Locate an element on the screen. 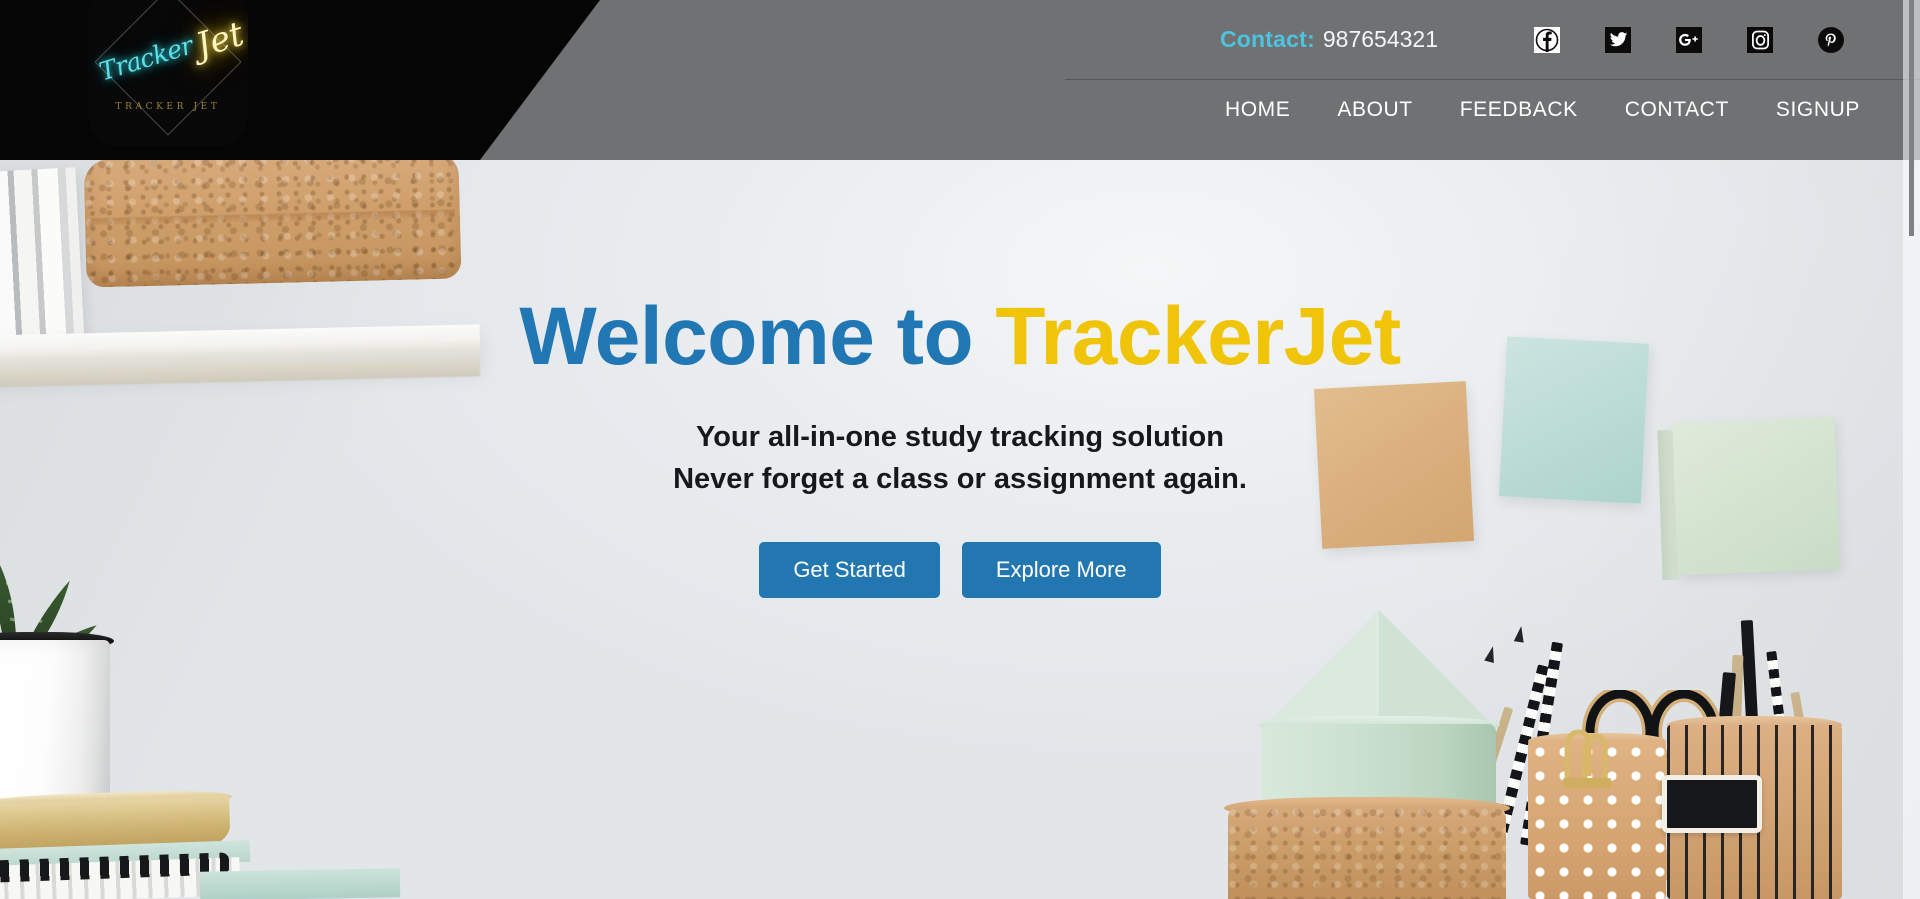 The image size is (1920, 899). page-title: Welcome to TrackerJet is located at coordinates (960, 337).